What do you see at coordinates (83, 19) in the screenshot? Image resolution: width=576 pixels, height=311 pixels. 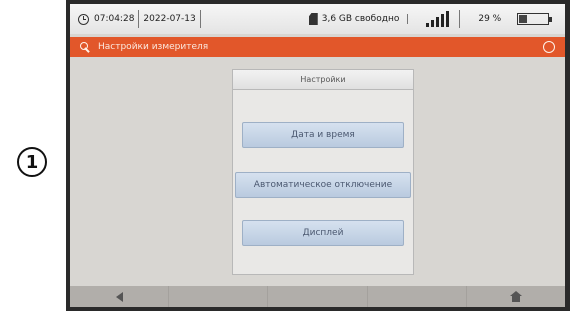 I see `clock-icon` at bounding box center [83, 19].